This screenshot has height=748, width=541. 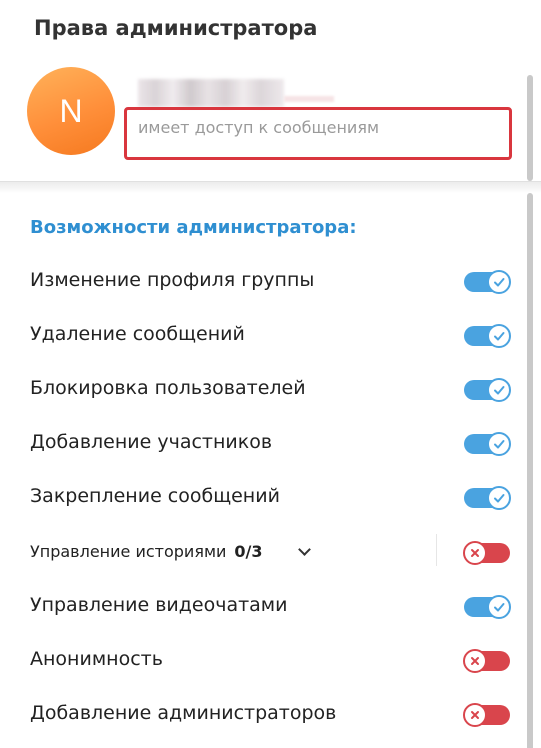 What do you see at coordinates (309, 99) in the screenshot?
I see `blurred-user-name-tail` at bounding box center [309, 99].